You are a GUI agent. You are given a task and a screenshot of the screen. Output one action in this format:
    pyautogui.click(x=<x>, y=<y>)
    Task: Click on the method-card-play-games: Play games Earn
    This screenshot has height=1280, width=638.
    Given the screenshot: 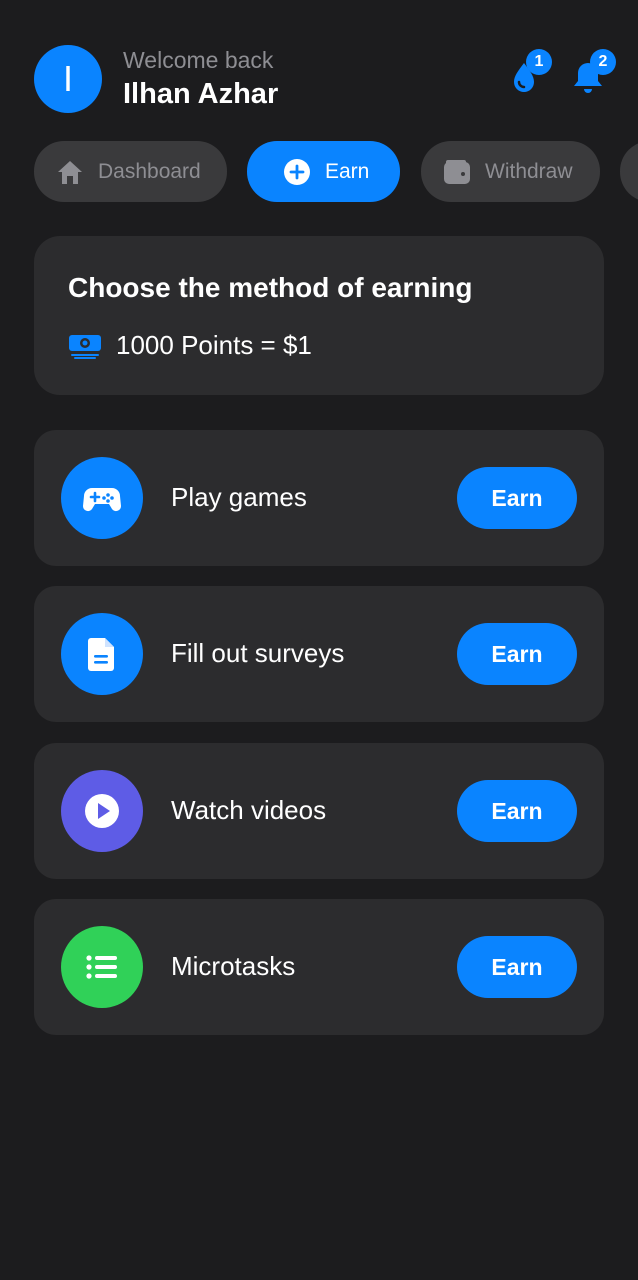 What is the action you would take?
    pyautogui.click(x=319, y=498)
    